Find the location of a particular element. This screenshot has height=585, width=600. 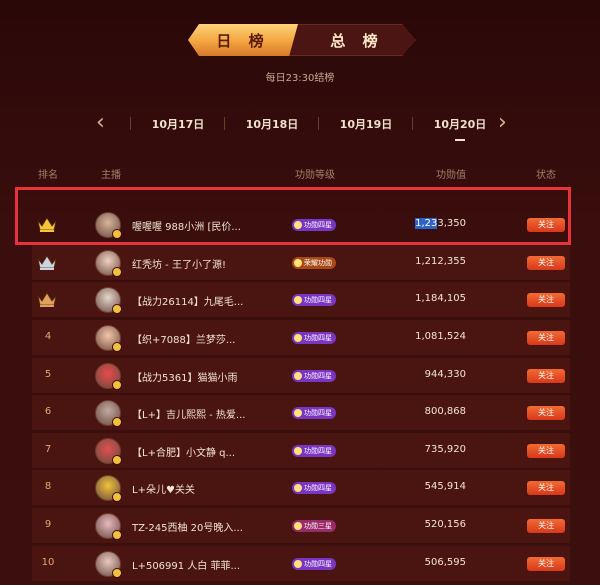

rank-number: 8 is located at coordinates (48, 486).